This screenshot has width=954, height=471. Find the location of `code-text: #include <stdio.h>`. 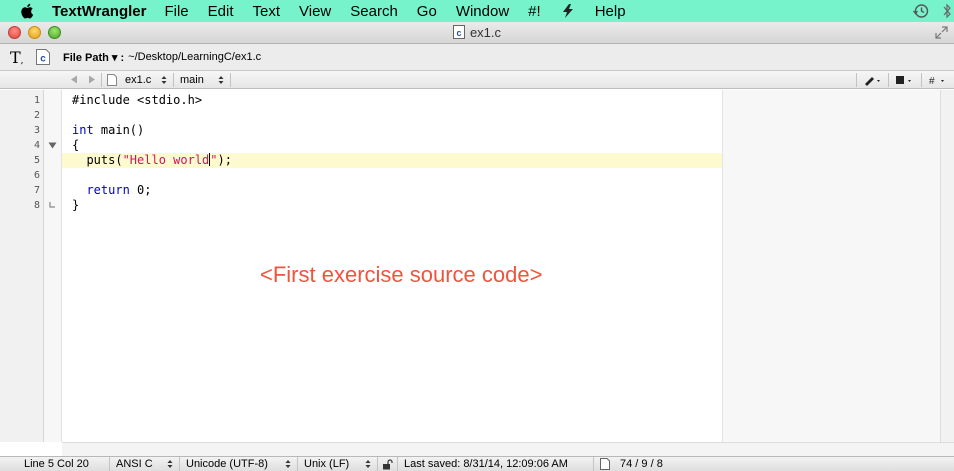

code-text: #include <stdio.h> is located at coordinates (137, 100).